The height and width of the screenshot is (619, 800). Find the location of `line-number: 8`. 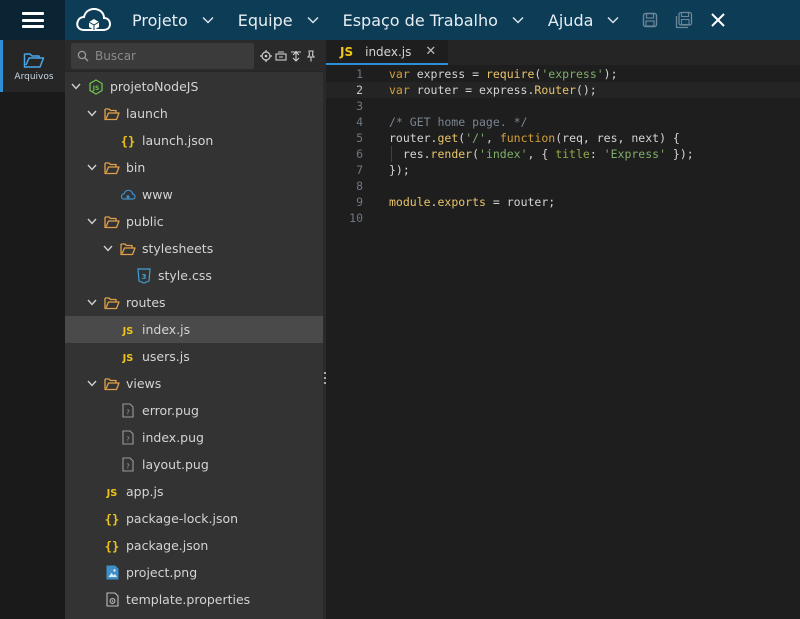

line-number: 8 is located at coordinates (359, 186).